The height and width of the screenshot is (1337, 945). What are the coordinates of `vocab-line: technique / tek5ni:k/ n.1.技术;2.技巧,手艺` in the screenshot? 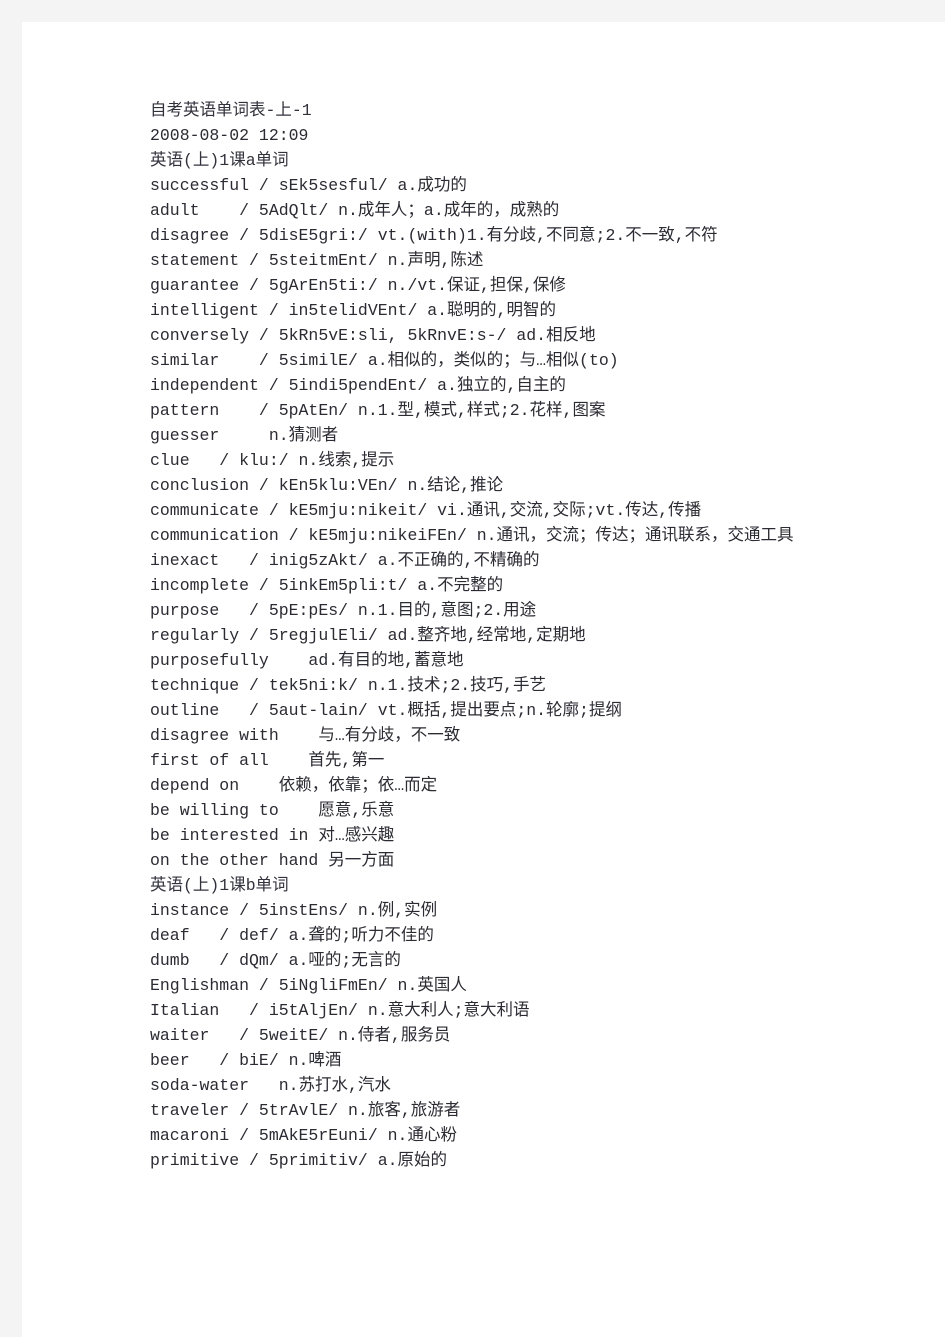 It's located at (348, 685).